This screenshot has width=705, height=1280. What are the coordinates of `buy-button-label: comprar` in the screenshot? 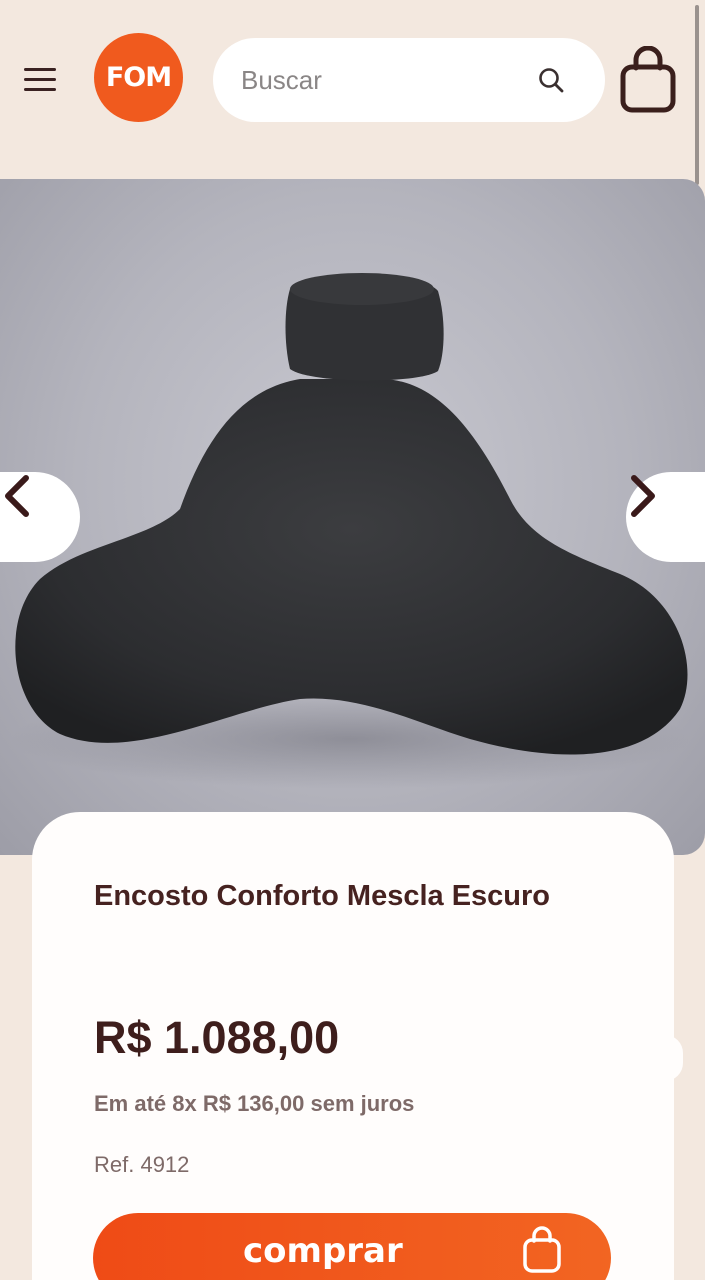 It's located at (323, 1251).